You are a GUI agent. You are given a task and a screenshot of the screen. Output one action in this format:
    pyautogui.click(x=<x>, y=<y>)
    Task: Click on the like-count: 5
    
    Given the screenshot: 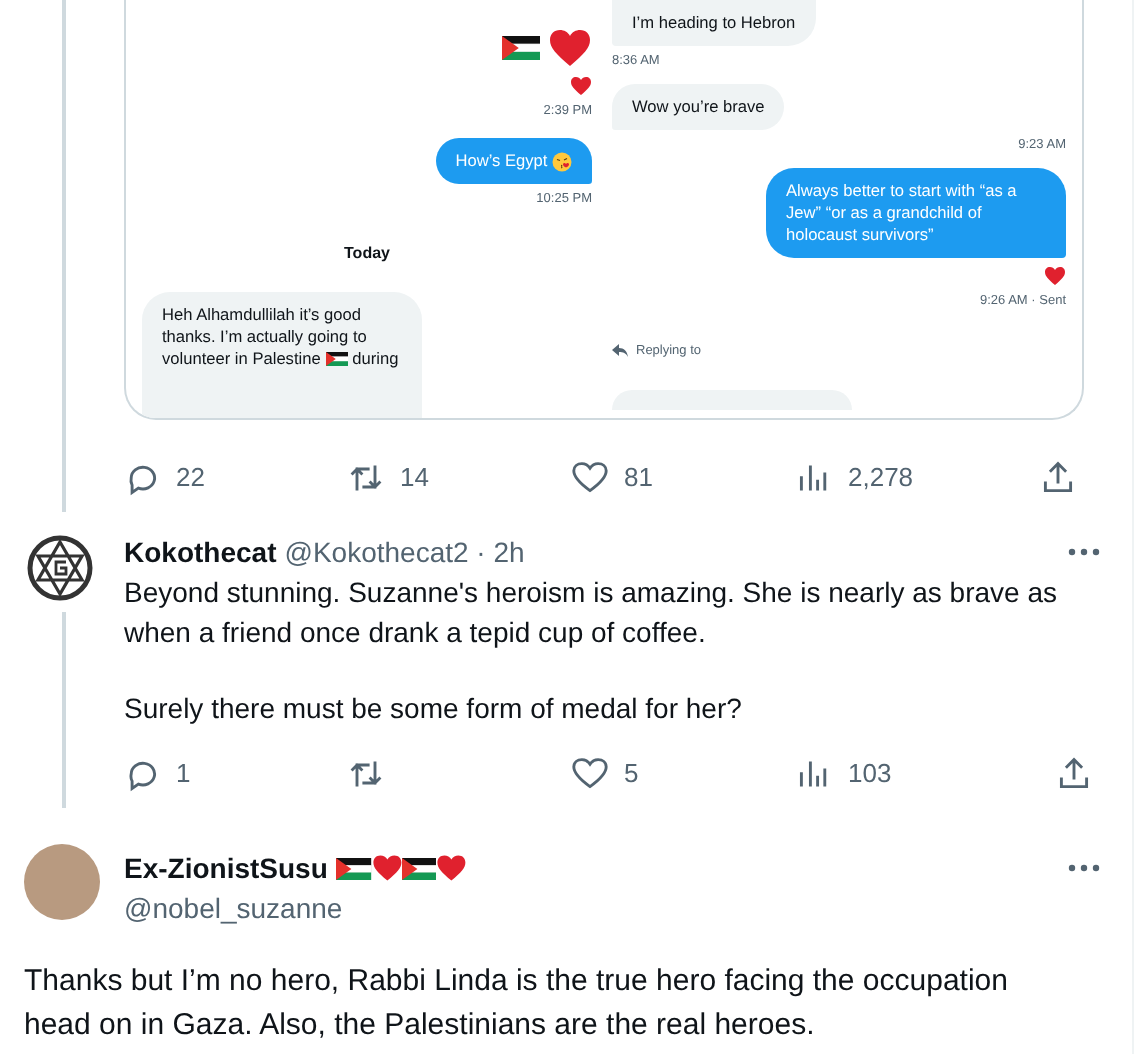 What is the action you would take?
    pyautogui.click(x=631, y=774)
    